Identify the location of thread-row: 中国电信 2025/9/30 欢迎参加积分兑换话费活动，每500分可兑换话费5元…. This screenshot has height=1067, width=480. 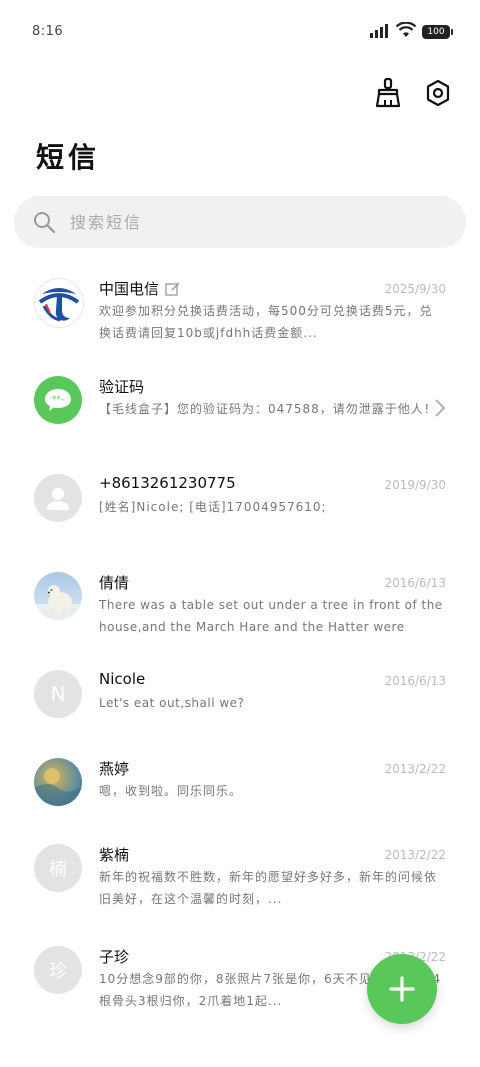
(240, 315).